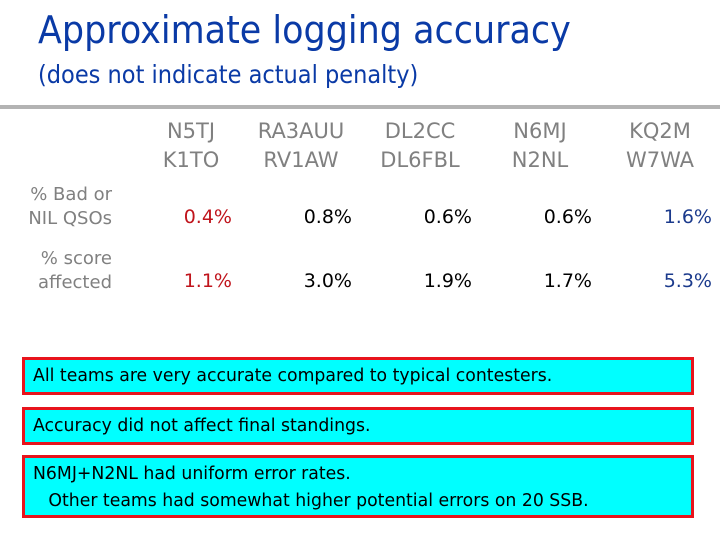 This screenshot has width=720, height=540. I want to click on title-divider, so click(360, 107).